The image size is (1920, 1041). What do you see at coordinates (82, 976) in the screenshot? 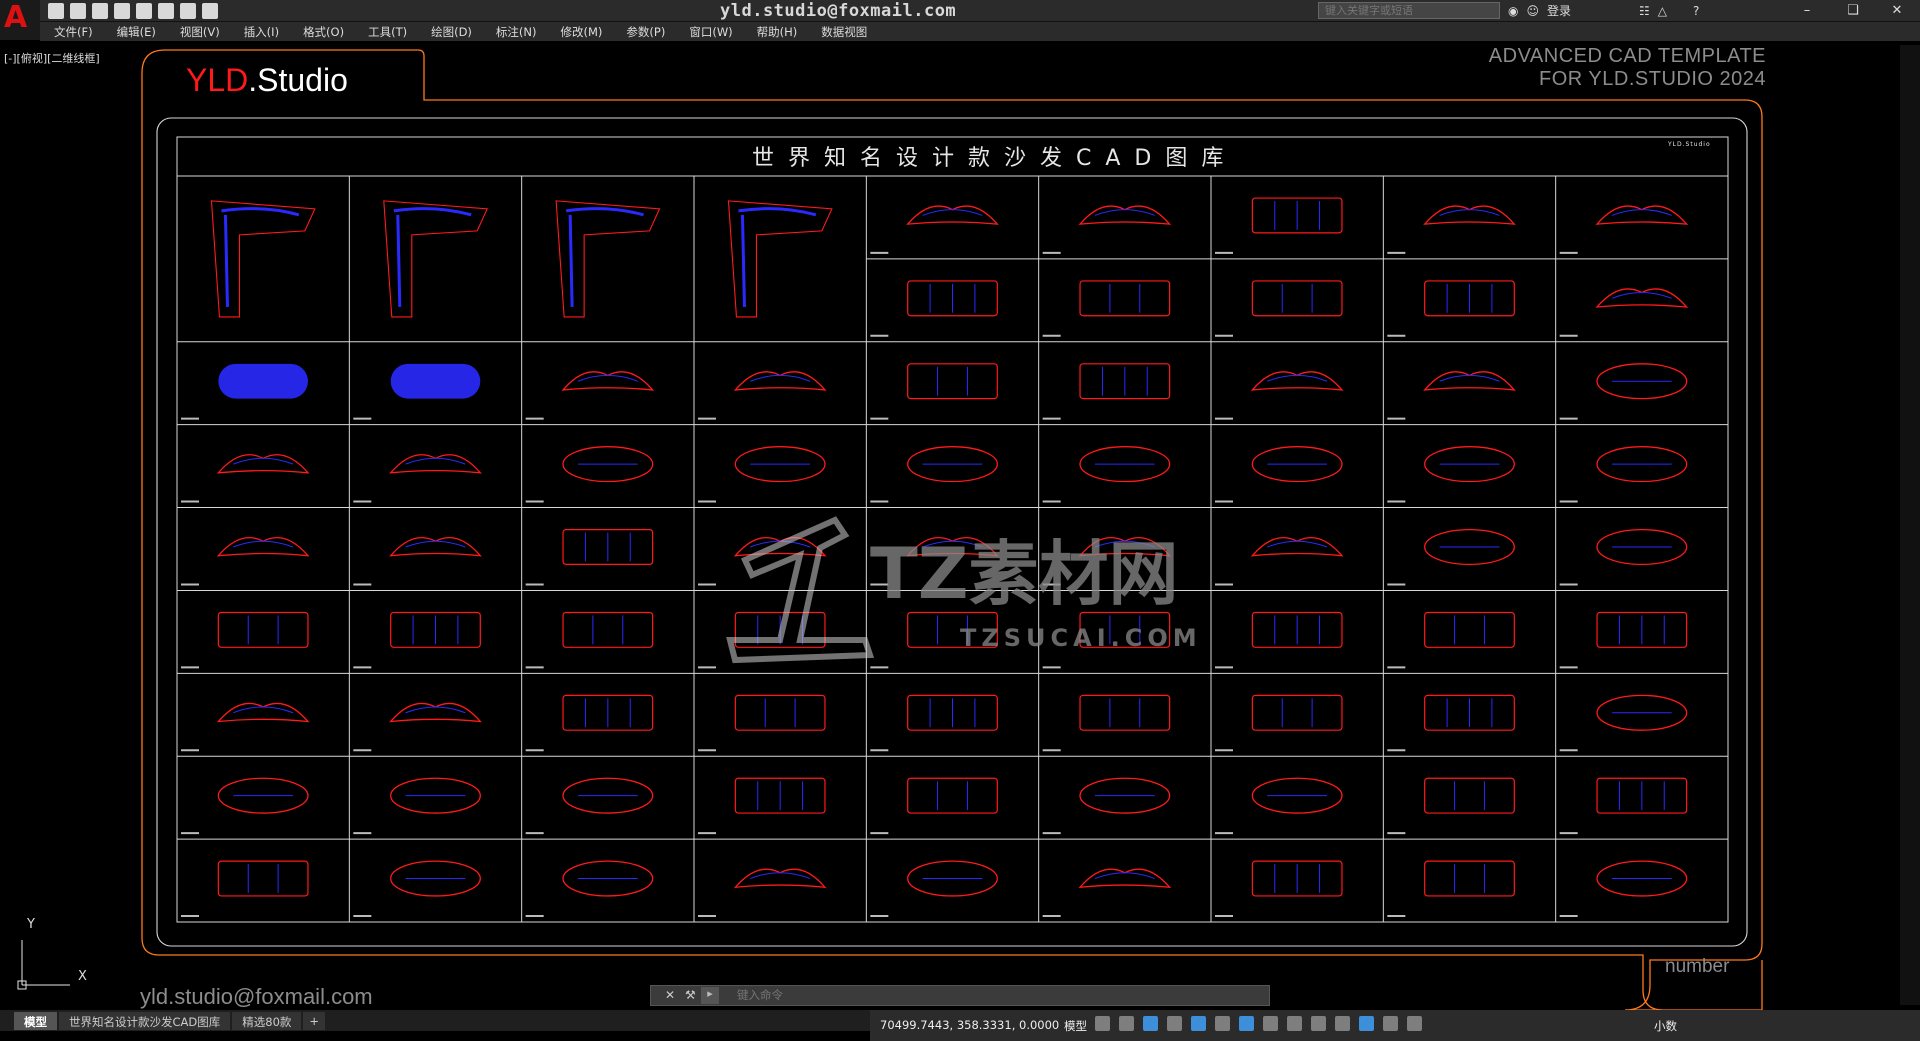
I see `ucs-x-label: X` at bounding box center [82, 976].